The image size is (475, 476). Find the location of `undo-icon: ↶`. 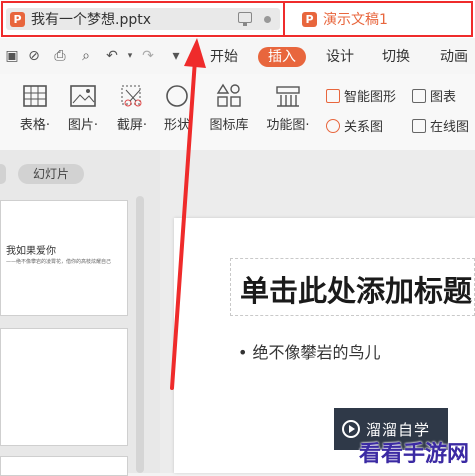

undo-icon: ↶ is located at coordinates (112, 56).